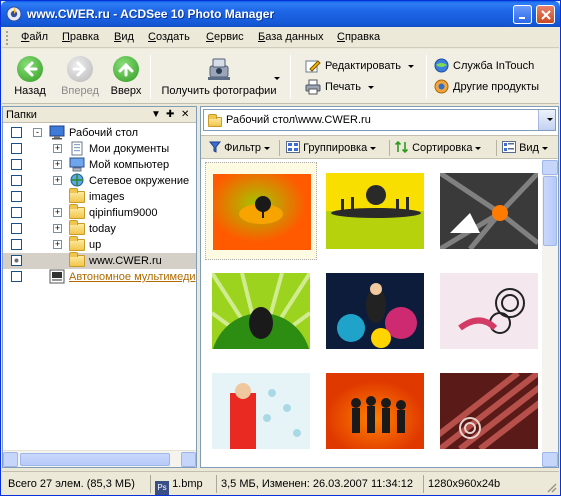  I want to click on tree-item: + today, so click(99, 228).